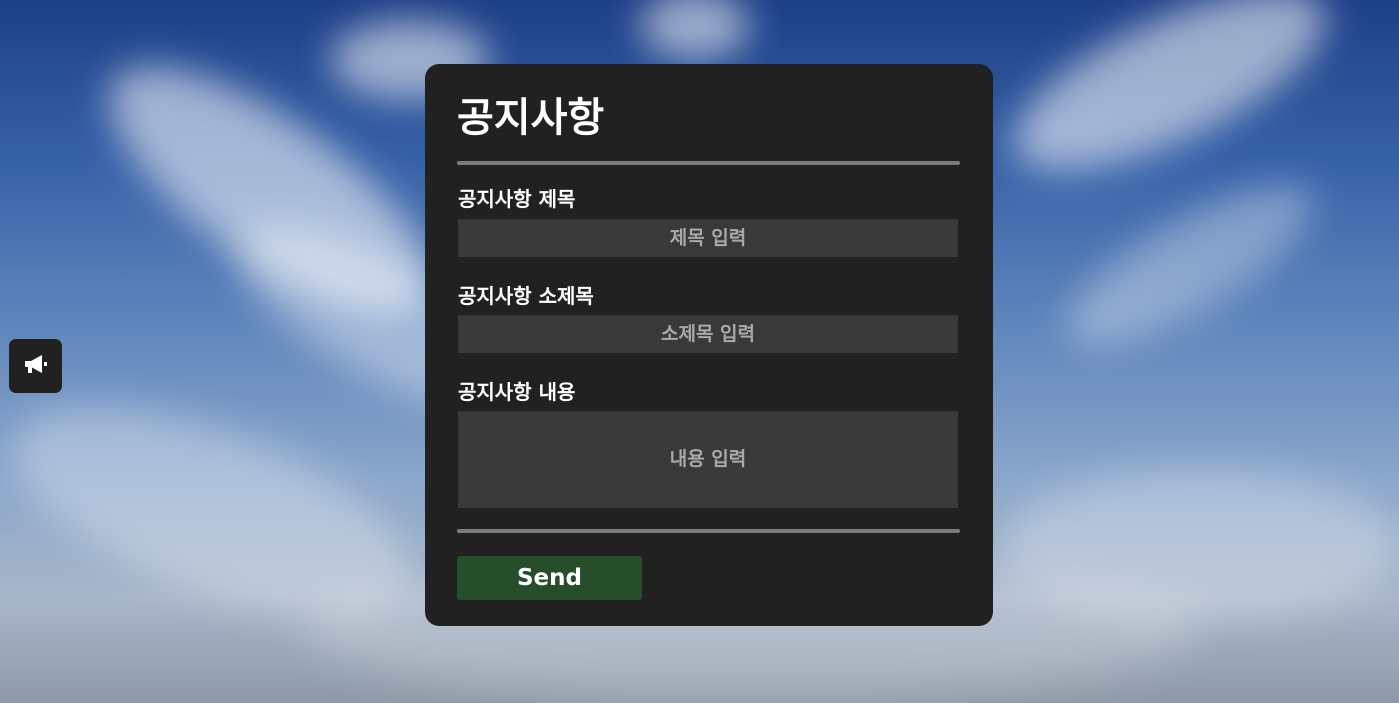 Image resolution: width=1399 pixels, height=703 pixels. Describe the element at coordinates (708, 238) in the screenshot. I see `subject-input` at that location.